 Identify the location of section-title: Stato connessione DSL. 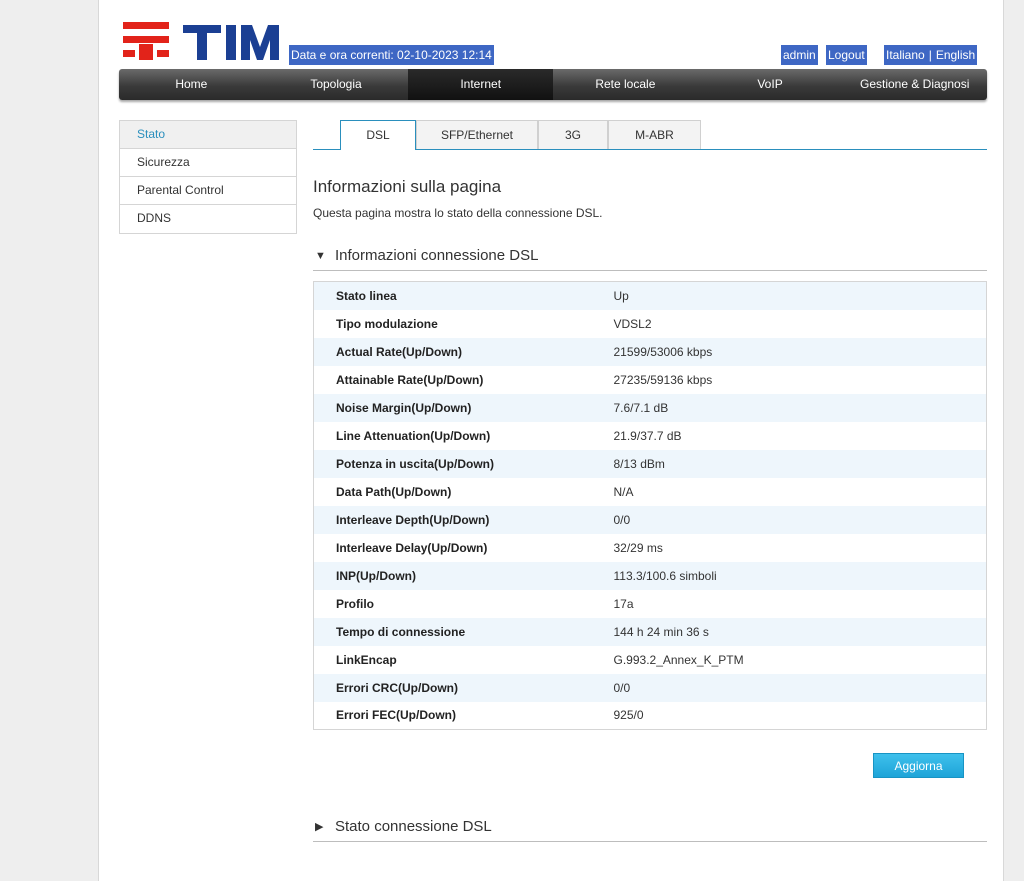
(413, 826).